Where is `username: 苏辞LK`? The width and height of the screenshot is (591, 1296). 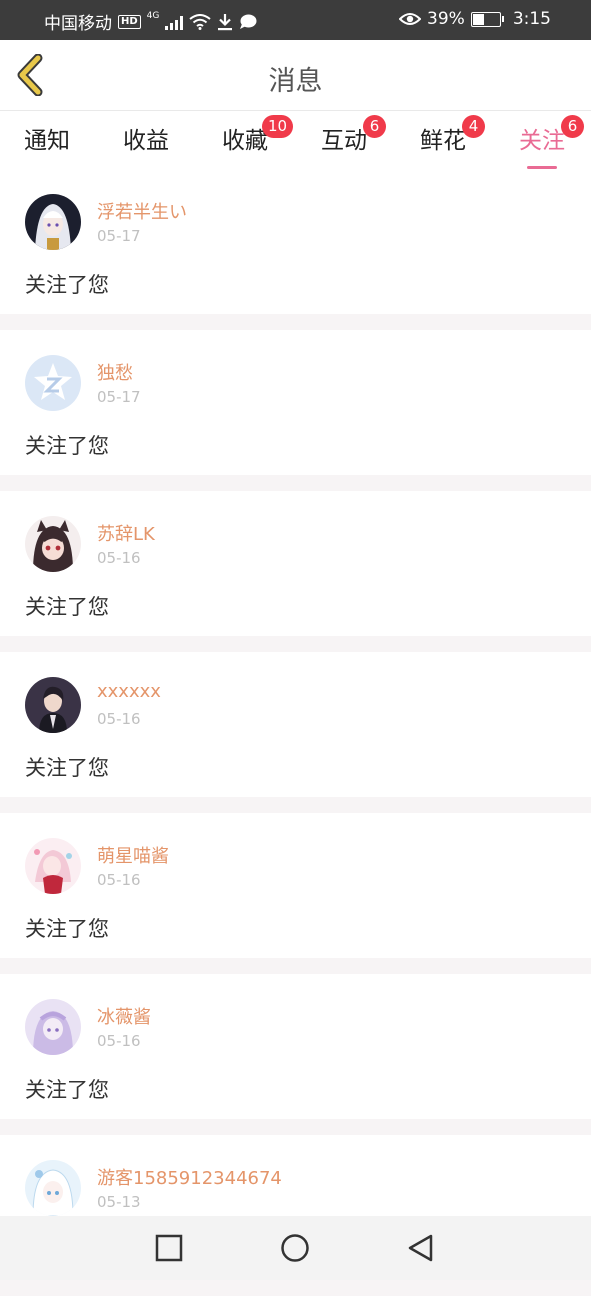 username: 苏辞LK is located at coordinates (126, 533).